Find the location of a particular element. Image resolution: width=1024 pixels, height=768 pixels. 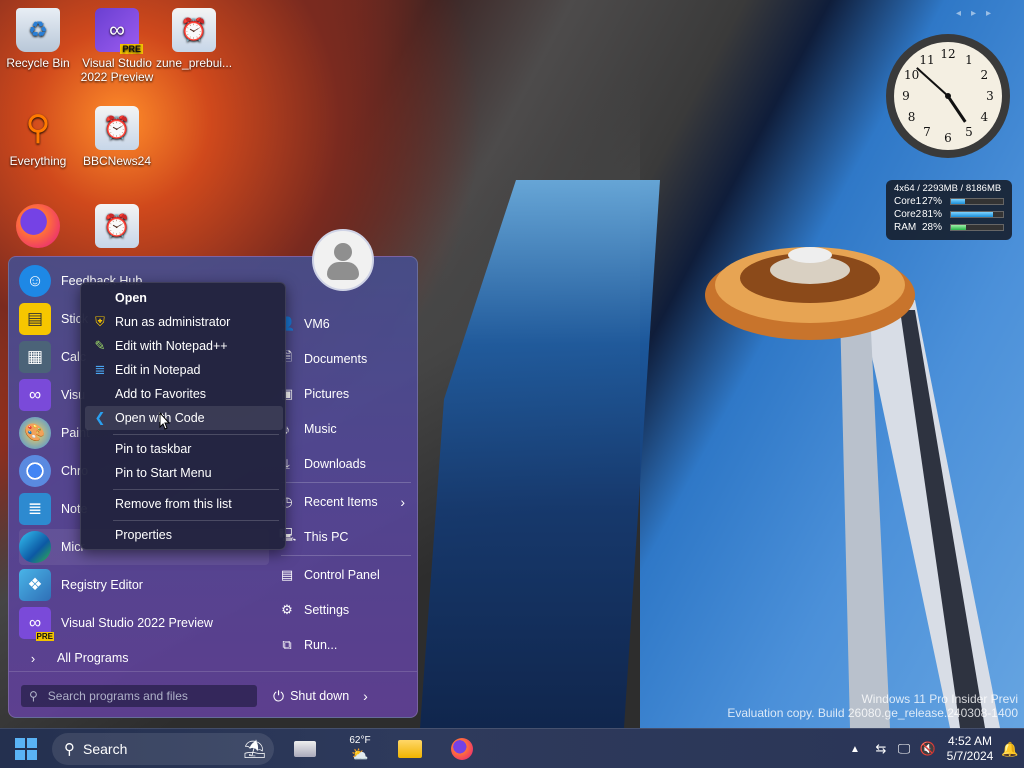

desktop-icon-label: BBCNews24 is located at coordinates (117, 161).